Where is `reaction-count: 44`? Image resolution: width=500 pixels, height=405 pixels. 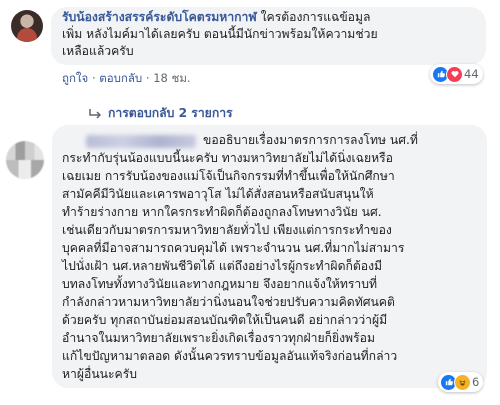 reaction-count: 44 is located at coordinates (471, 74).